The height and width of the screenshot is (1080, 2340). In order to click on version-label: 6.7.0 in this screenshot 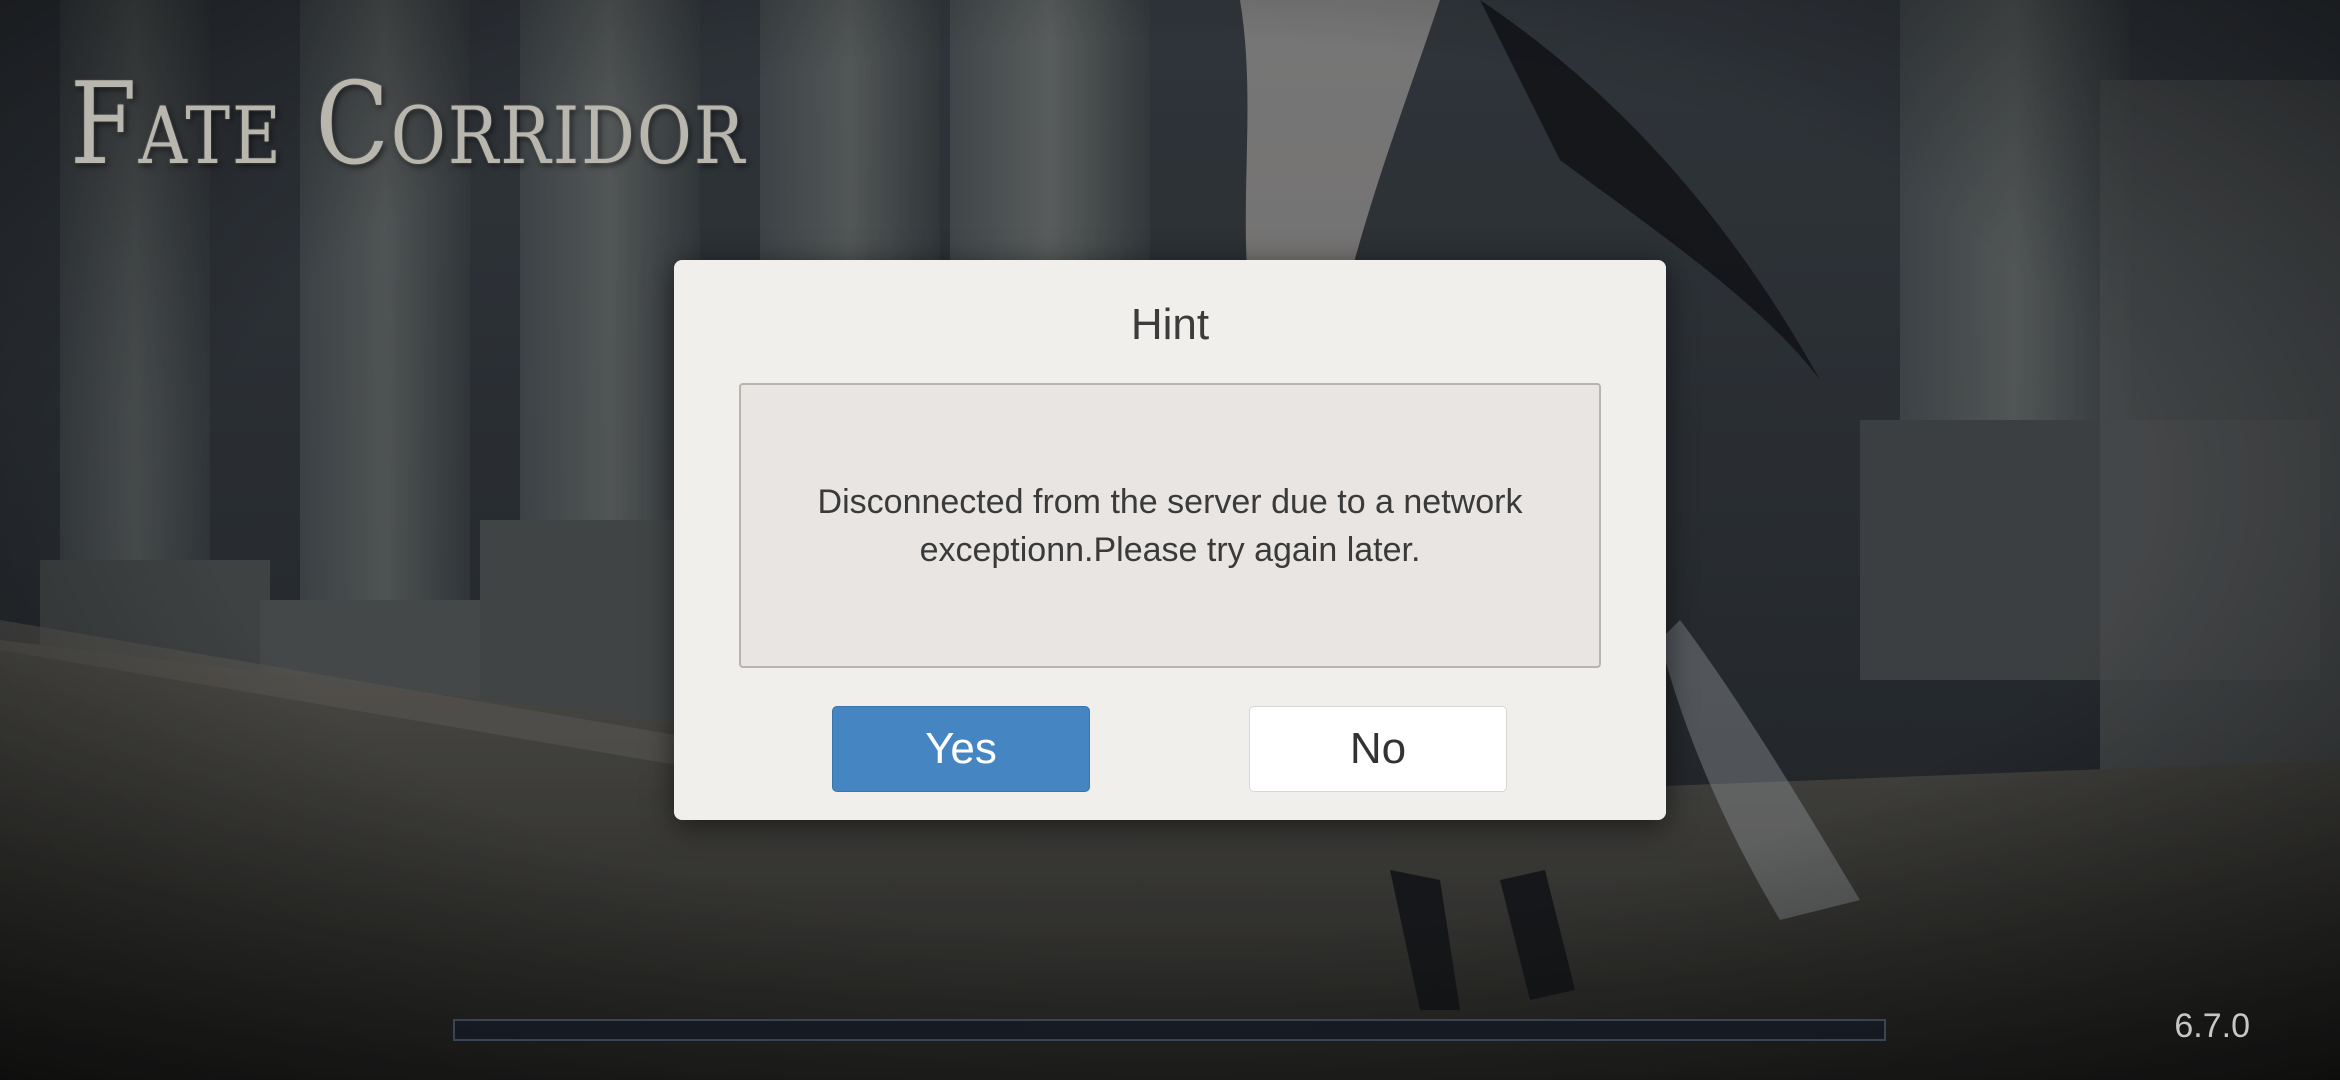, I will do `click(2212, 1026)`.